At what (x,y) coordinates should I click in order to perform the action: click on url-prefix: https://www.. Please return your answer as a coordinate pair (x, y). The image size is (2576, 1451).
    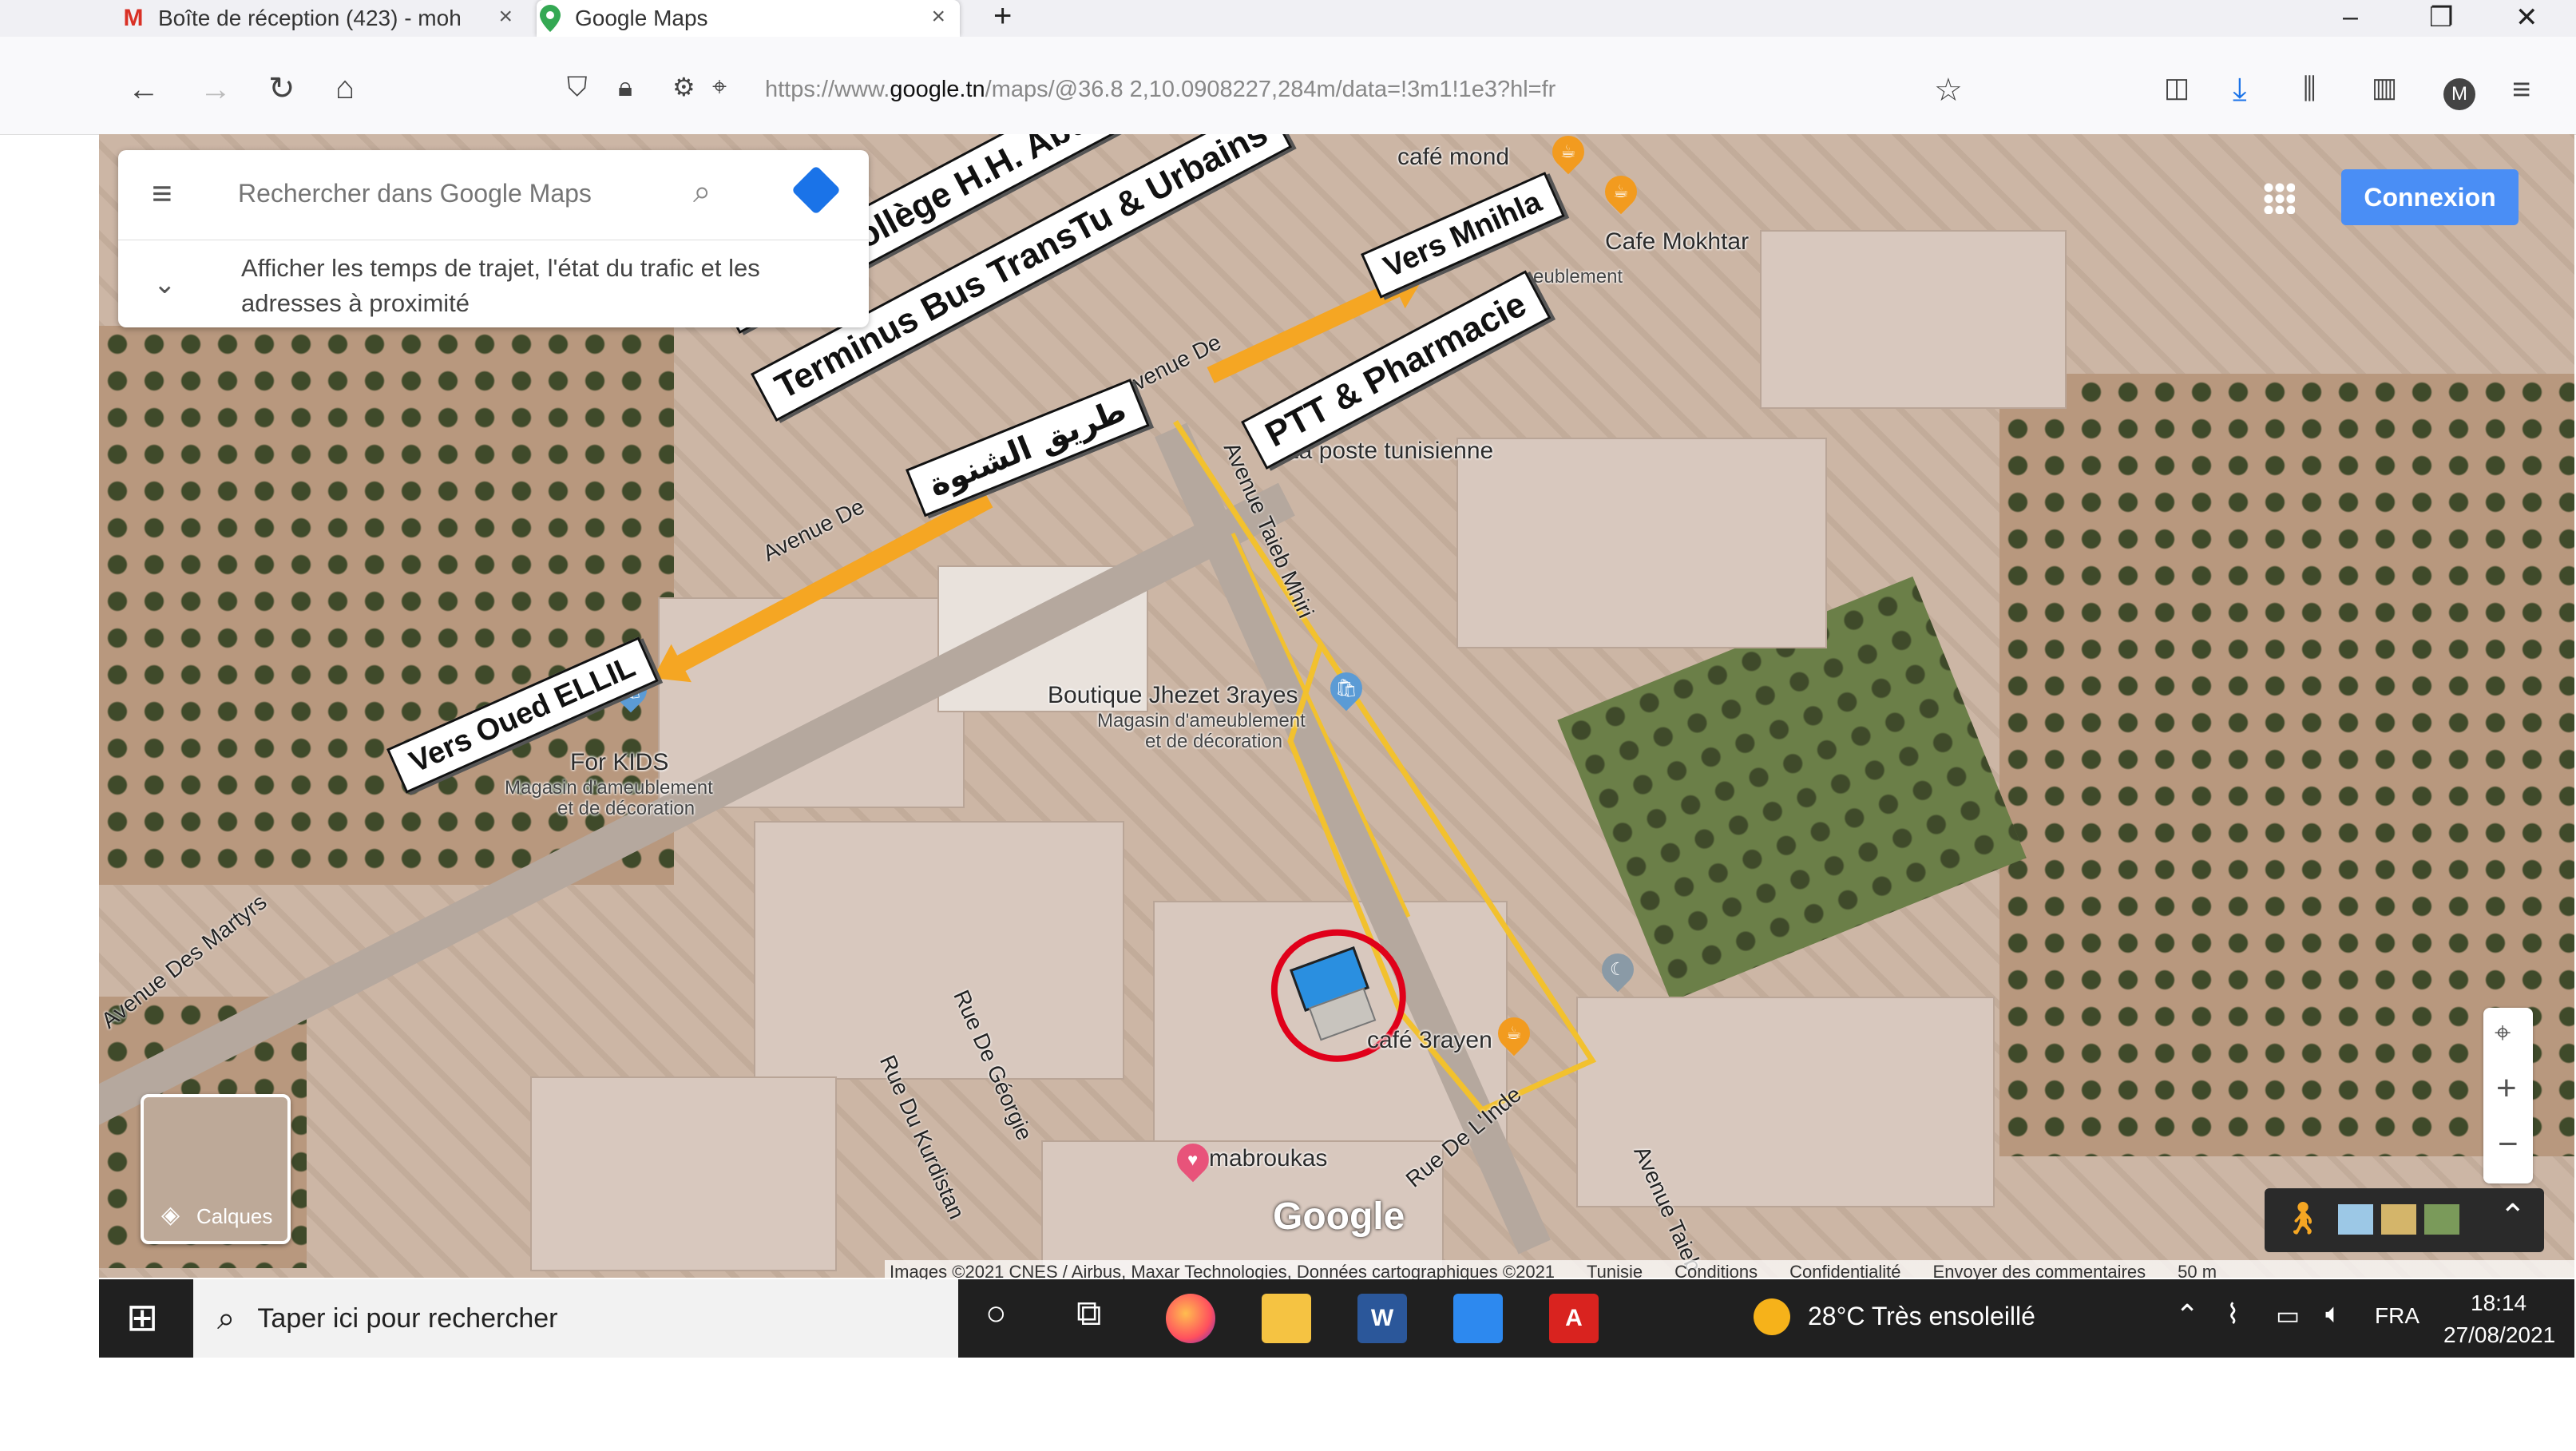
    Looking at the image, I should click on (828, 89).